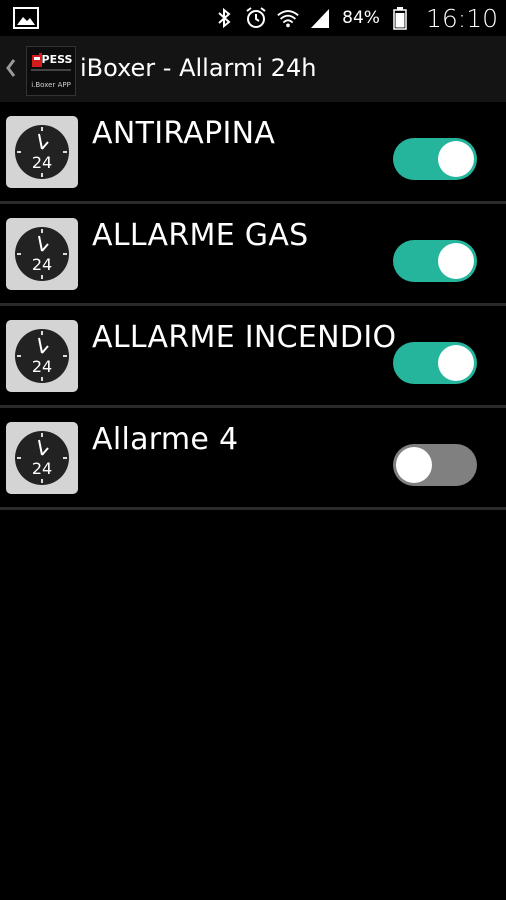 The width and height of the screenshot is (506, 900). I want to click on app-logo: PESS i.Boxer APP, so click(51, 71).